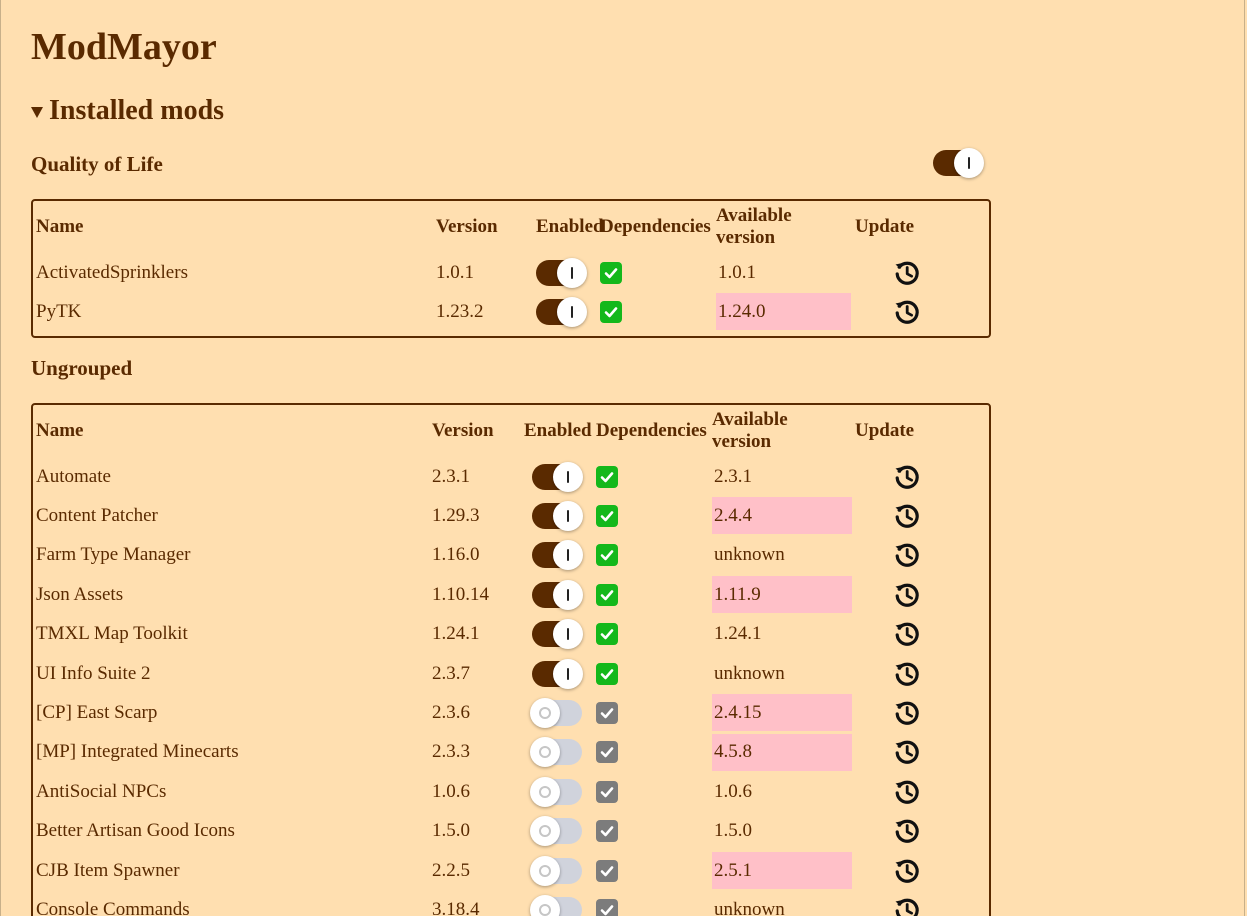 The image size is (1247, 916). Describe the element at coordinates (82, 368) in the screenshot. I see `group-title: Ungrouped` at that location.